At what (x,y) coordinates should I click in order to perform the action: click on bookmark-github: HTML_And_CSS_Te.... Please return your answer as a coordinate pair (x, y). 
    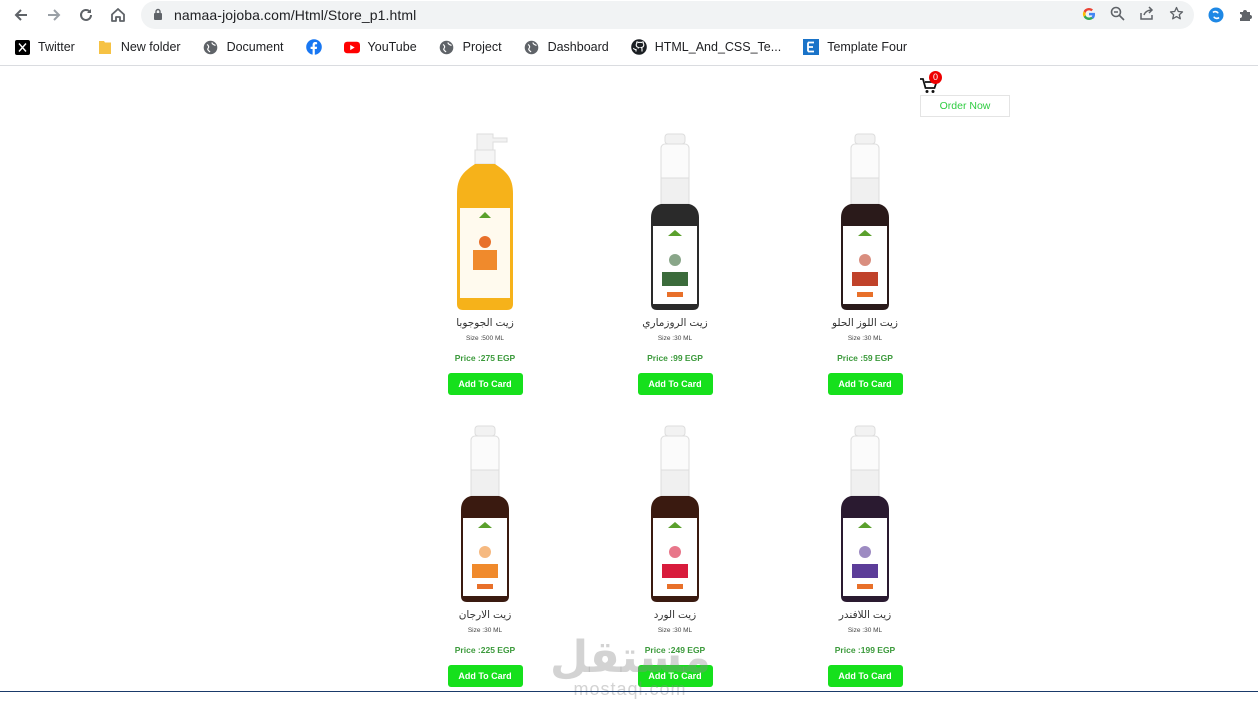
    Looking at the image, I should click on (703, 47).